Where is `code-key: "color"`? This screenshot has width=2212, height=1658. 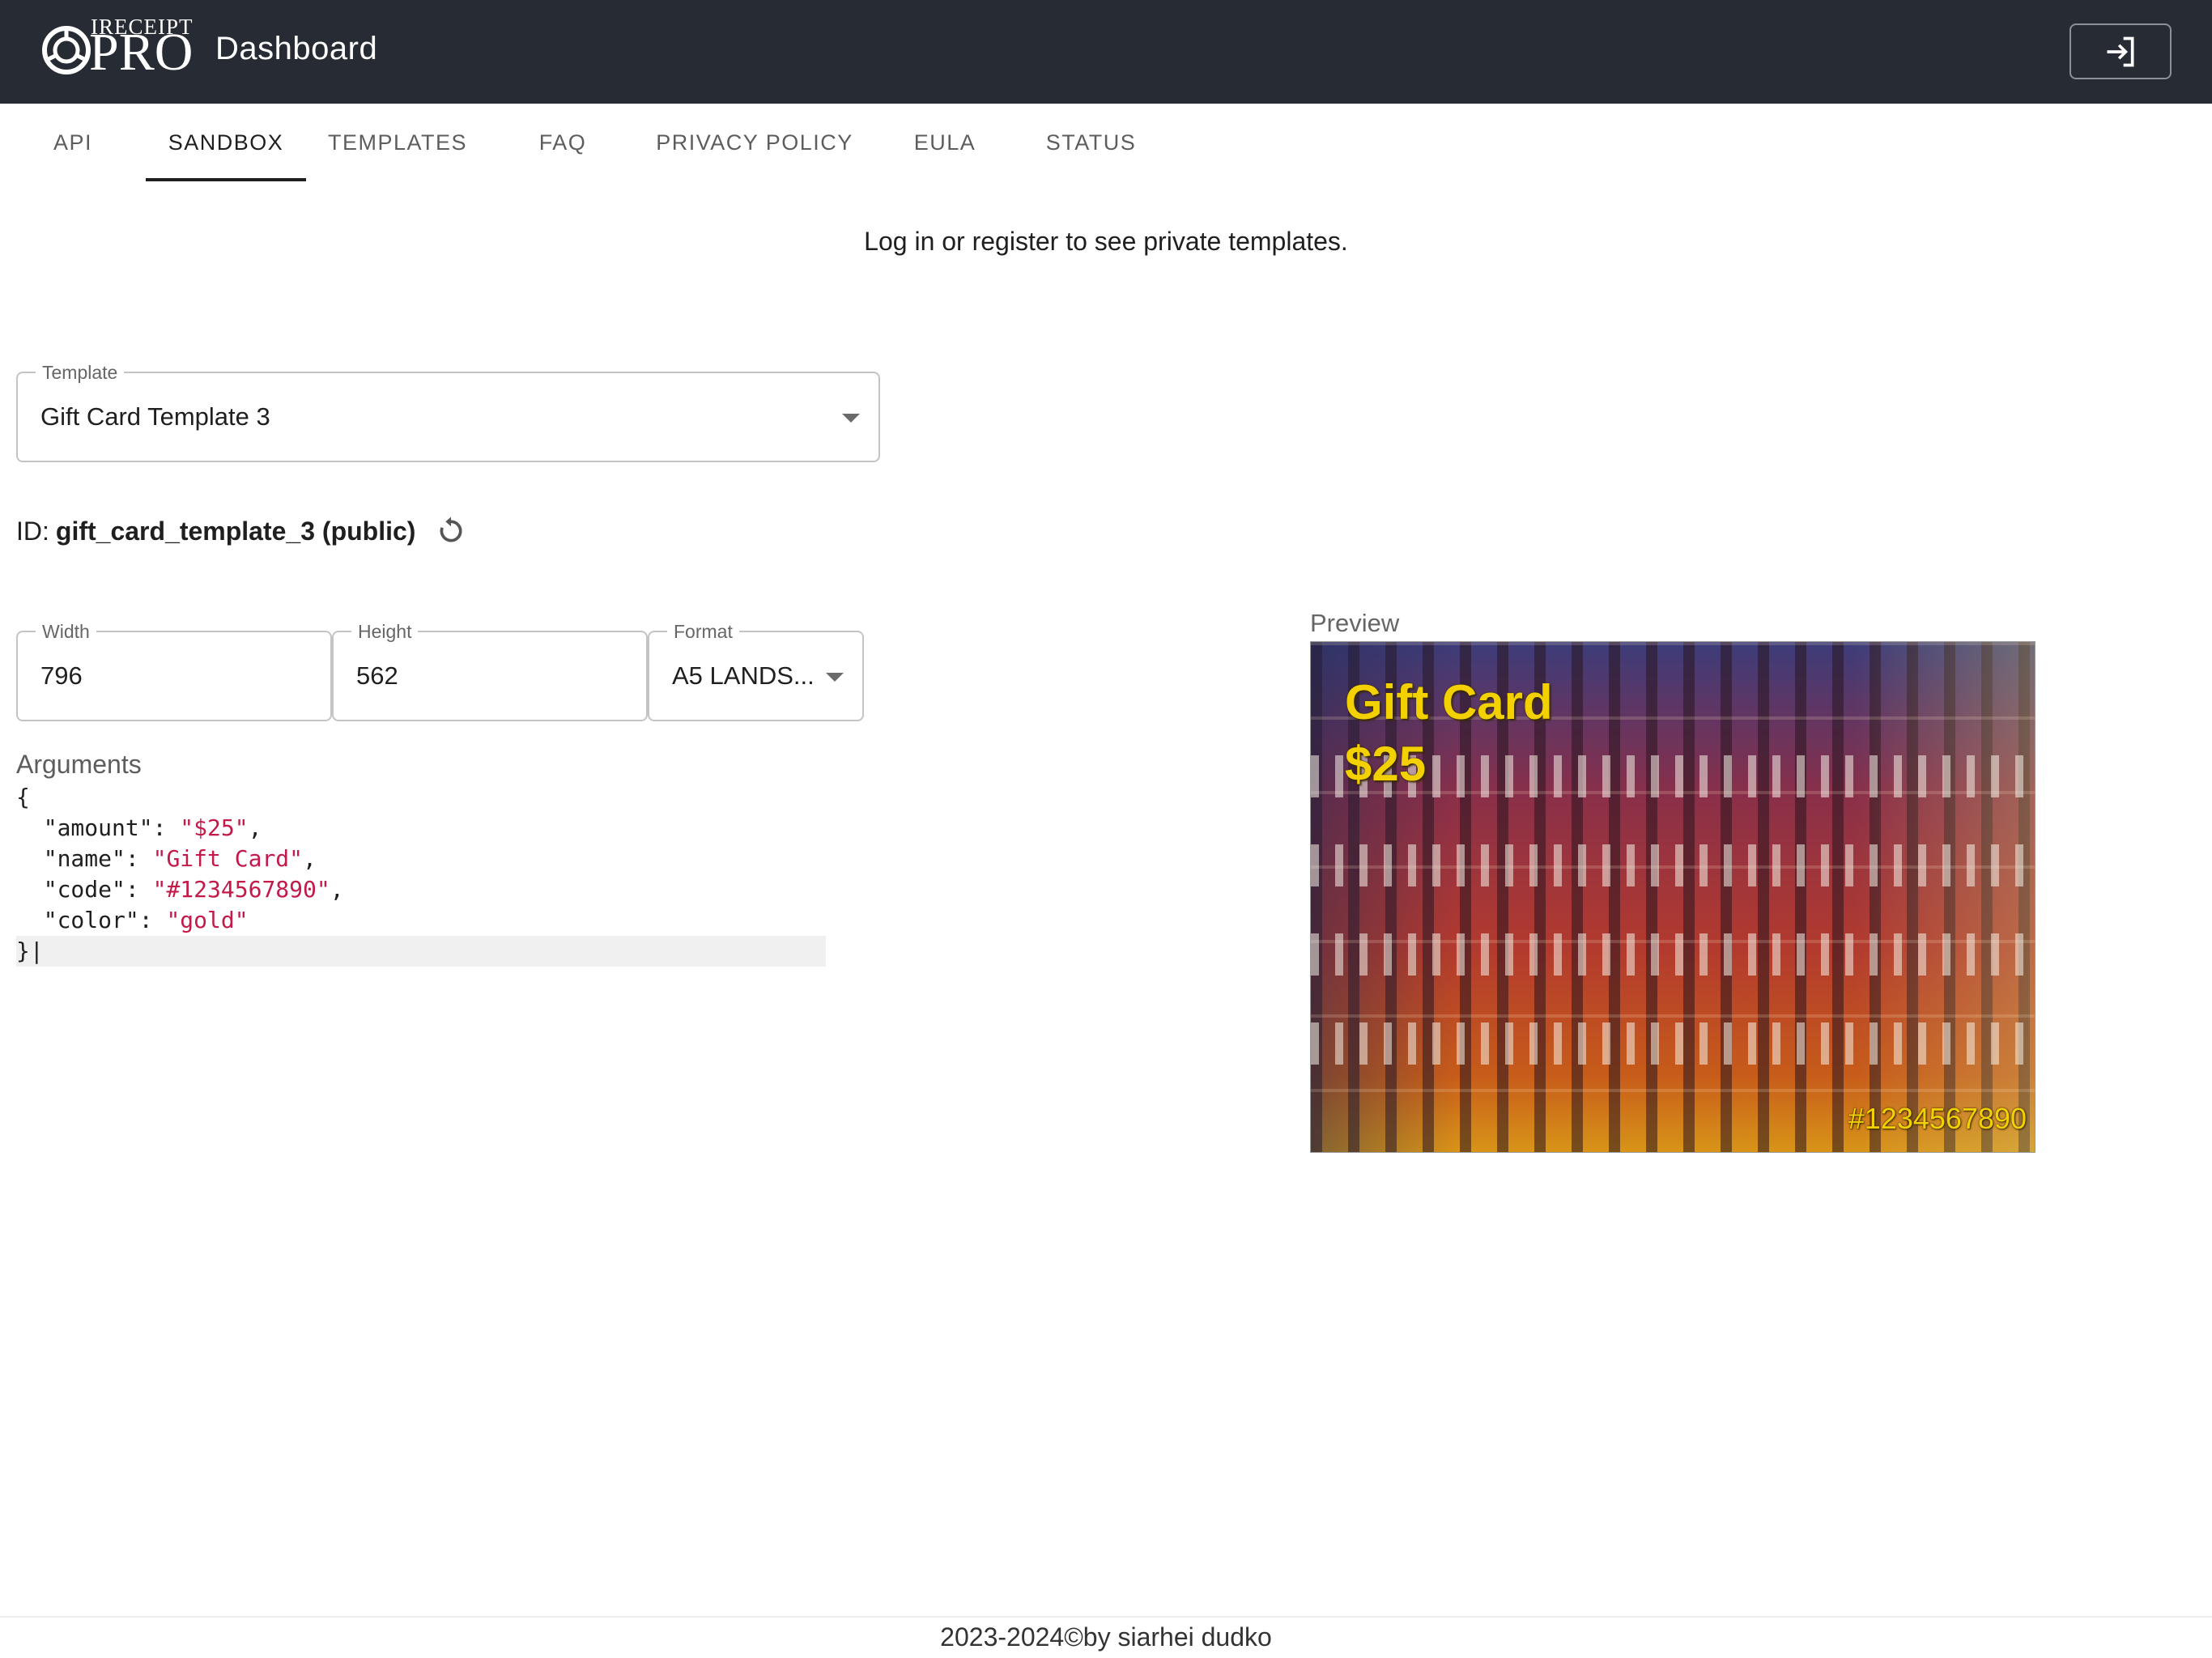
code-key: "color" is located at coordinates (91, 920).